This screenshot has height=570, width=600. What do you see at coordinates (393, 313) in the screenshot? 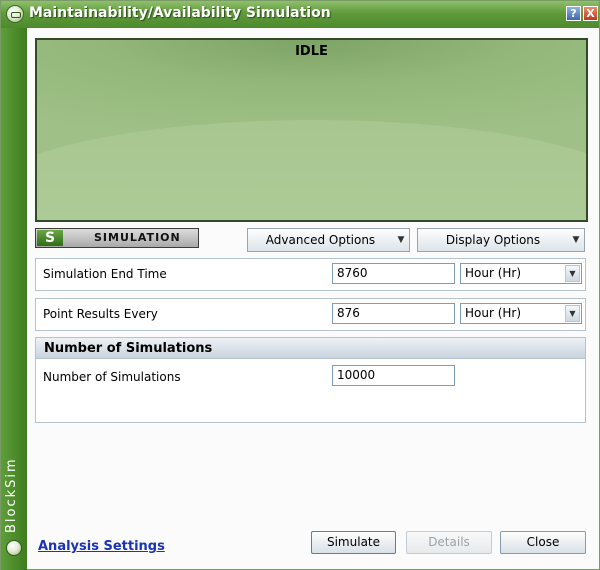
I see `point-results-input: 876` at bounding box center [393, 313].